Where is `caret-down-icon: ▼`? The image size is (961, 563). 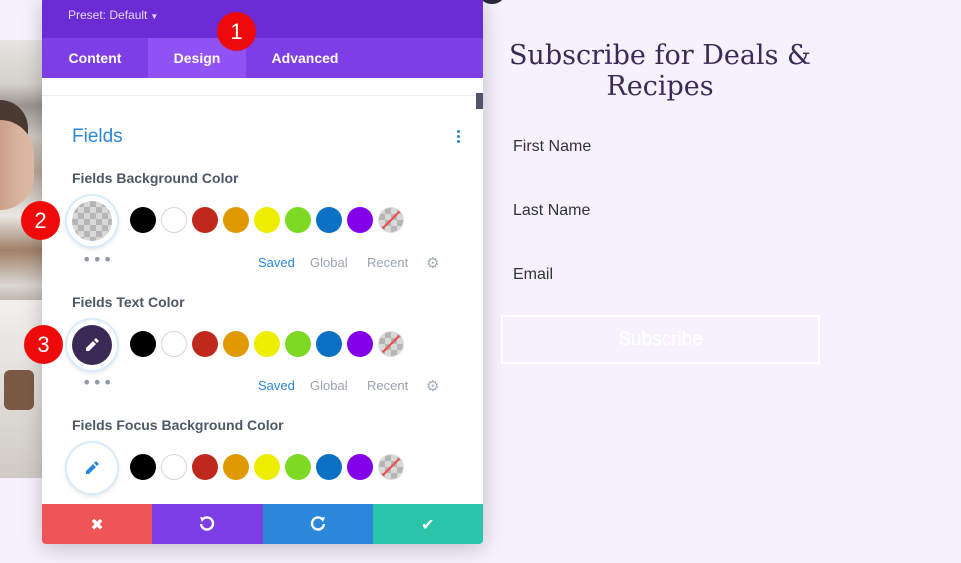 caret-down-icon: ▼ is located at coordinates (154, 16).